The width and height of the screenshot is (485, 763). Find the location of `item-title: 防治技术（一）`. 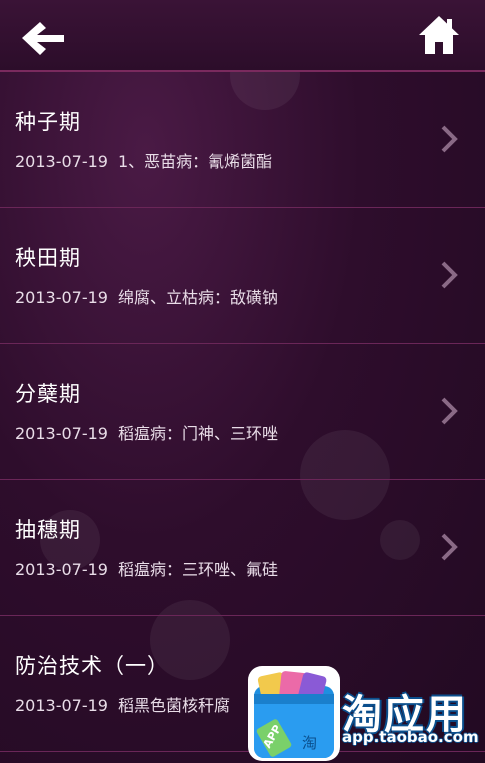

item-title: 防治技术（一） is located at coordinates (92, 666).